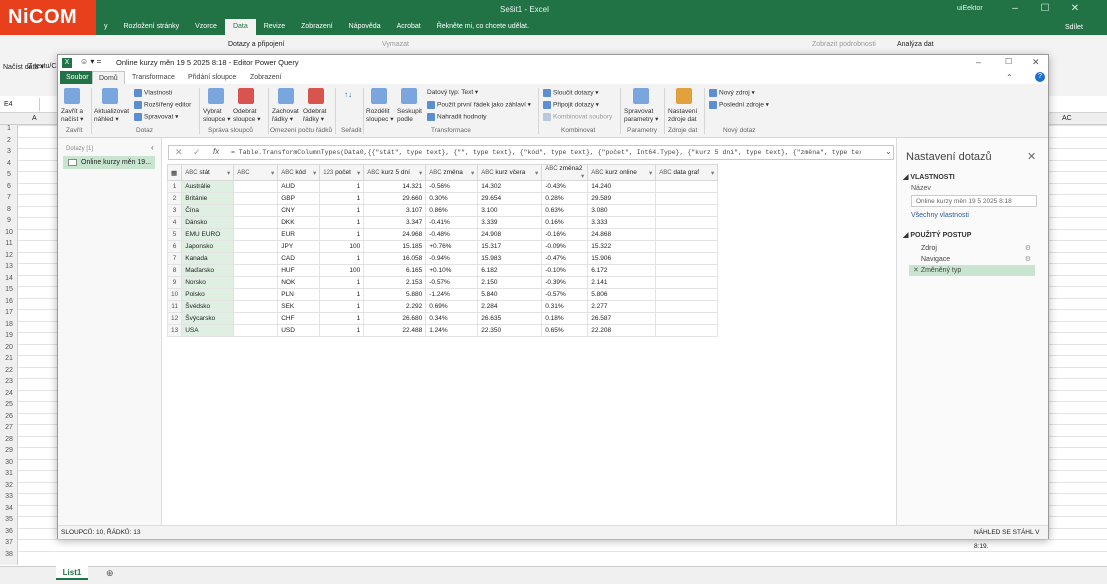 This screenshot has width=1107, height=584. What do you see at coordinates (937, 235) in the screenshot?
I see `applied-steps-heading: ◢ POUŽITÝ POSTUP` at bounding box center [937, 235].